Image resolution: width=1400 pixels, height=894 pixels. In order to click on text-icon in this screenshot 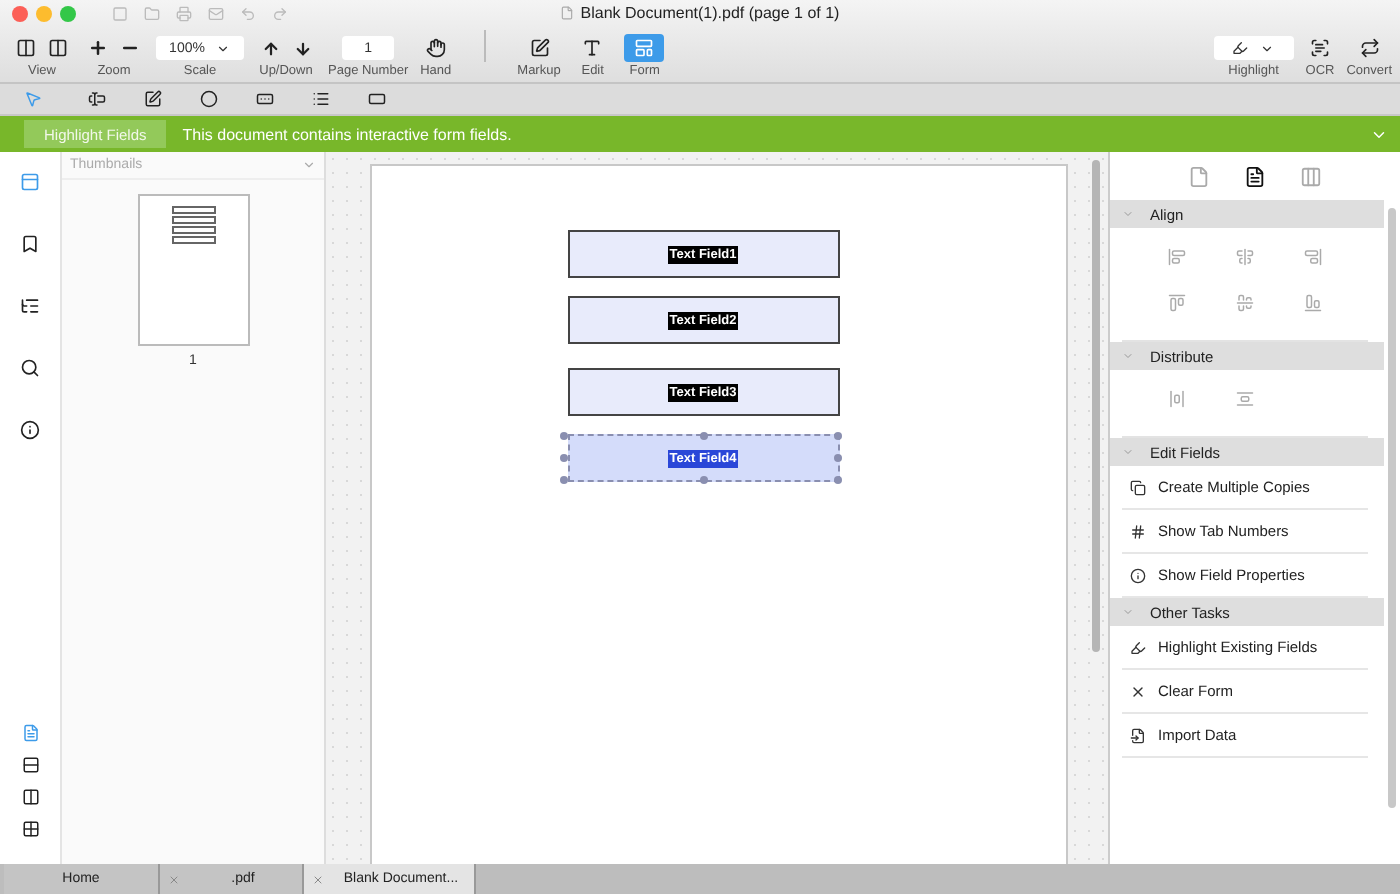, I will do `click(592, 48)`.